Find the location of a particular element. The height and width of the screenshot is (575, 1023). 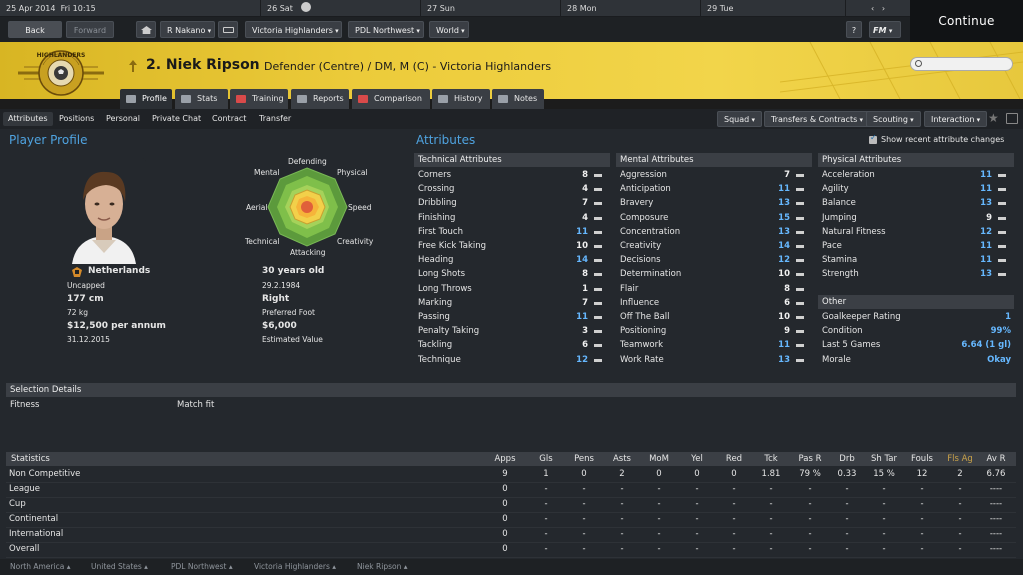

subtab-private-chat: Private Chat is located at coordinates (176, 119).